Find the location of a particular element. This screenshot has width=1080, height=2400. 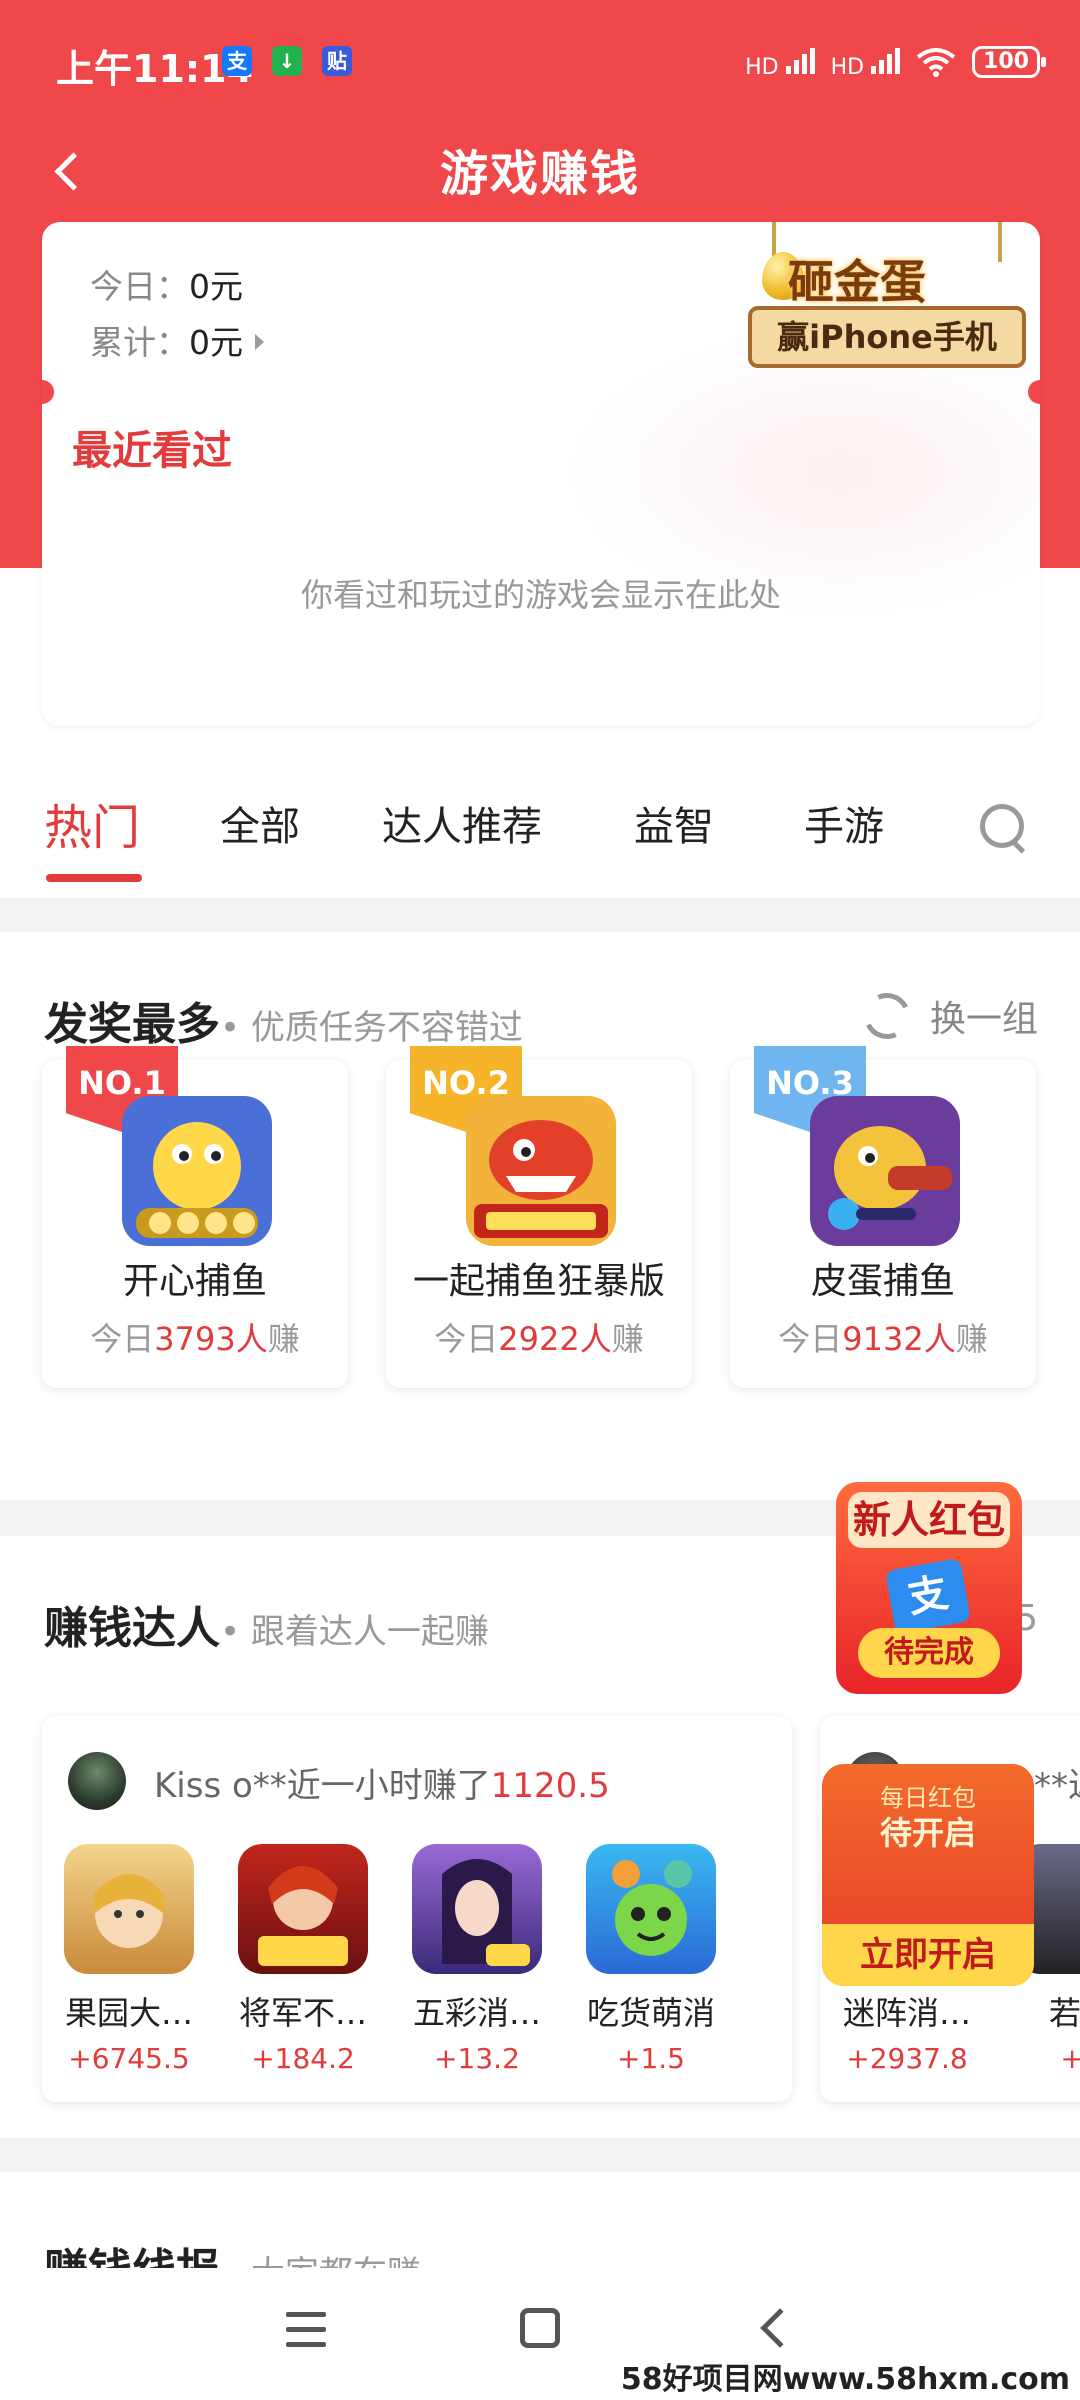

open-now-button: 立即开启 is located at coordinates (928, 1955).